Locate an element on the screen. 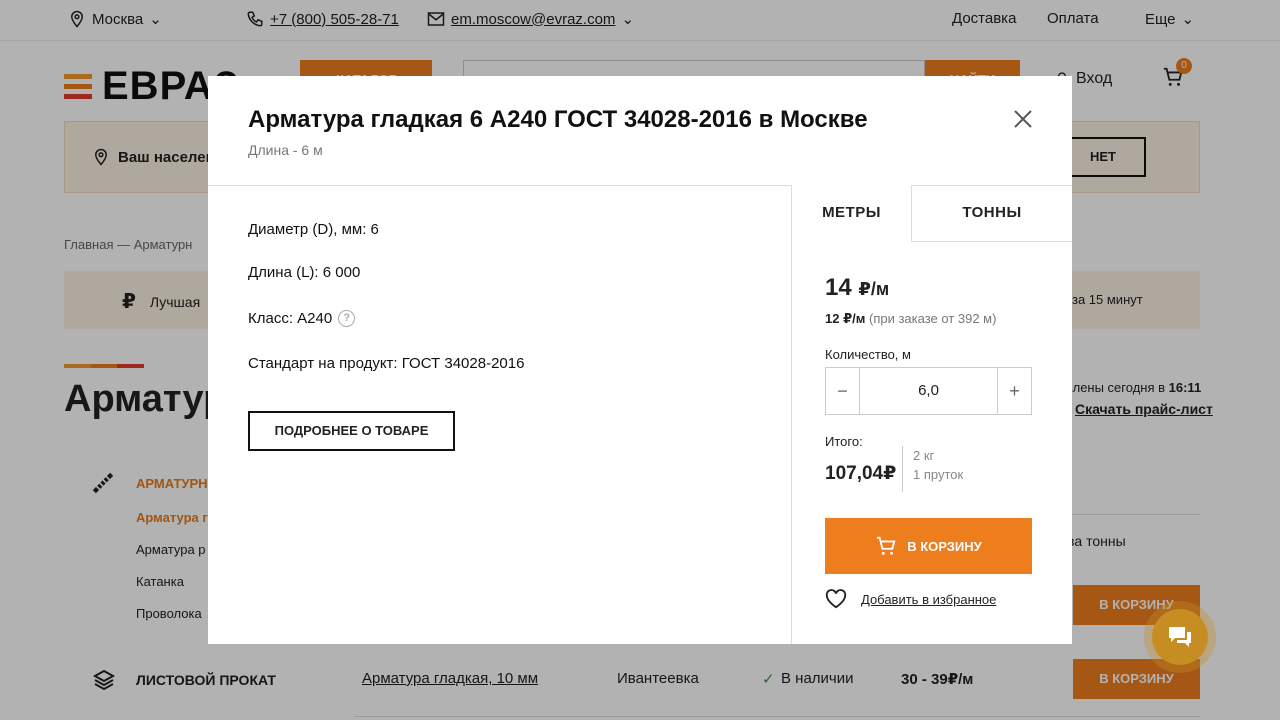 This screenshot has width=1280, height=720. tab-tons: ТОННЫ is located at coordinates (992, 213).